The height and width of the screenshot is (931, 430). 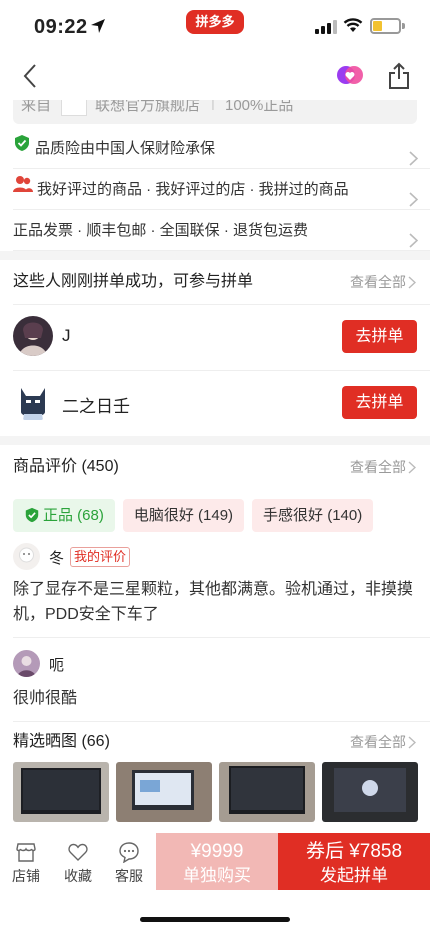 What do you see at coordinates (23, 188) in the screenshot?
I see `users-icon` at bounding box center [23, 188].